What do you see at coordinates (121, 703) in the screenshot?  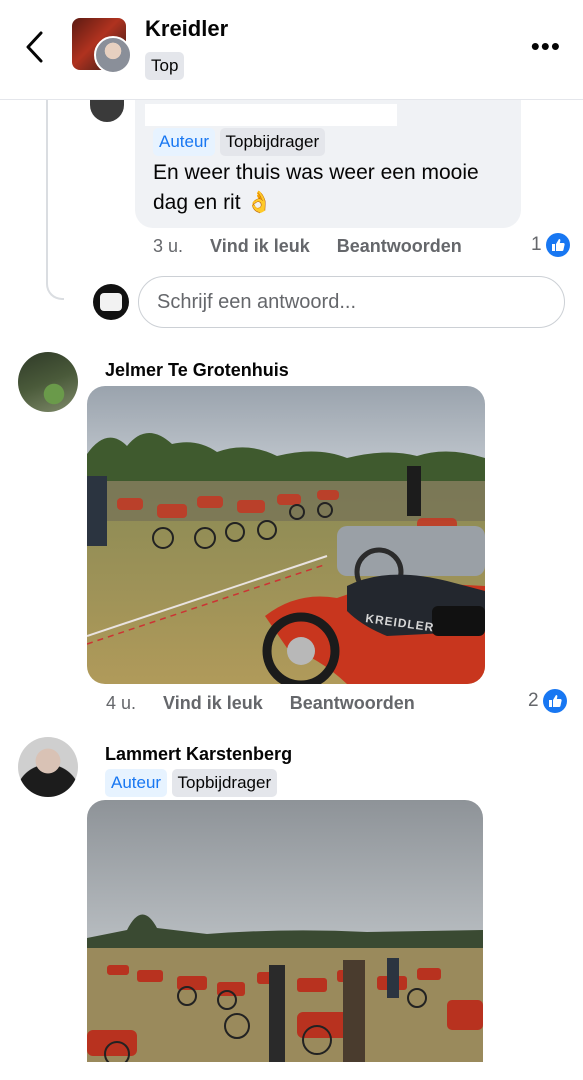 I see `timestamp: 4 u.` at bounding box center [121, 703].